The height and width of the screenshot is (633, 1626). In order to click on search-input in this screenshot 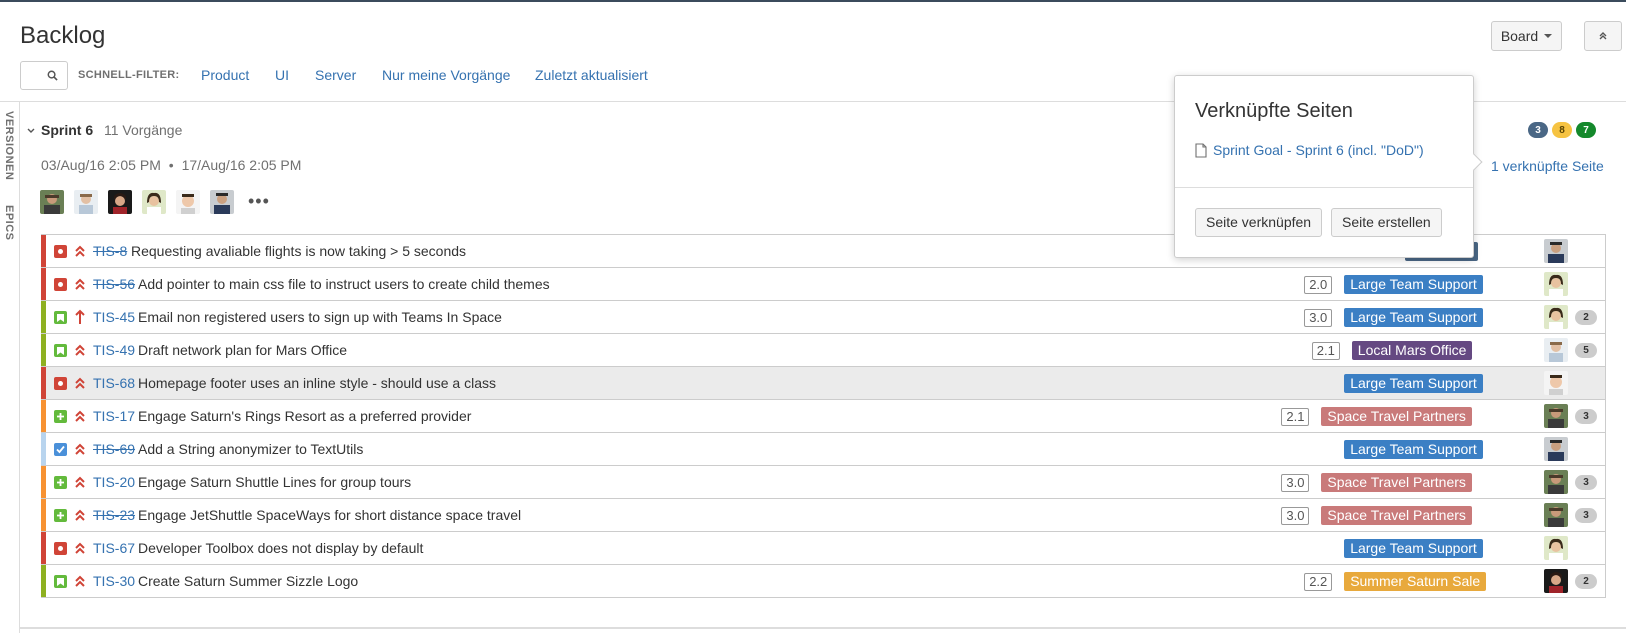, I will do `click(44, 75)`.